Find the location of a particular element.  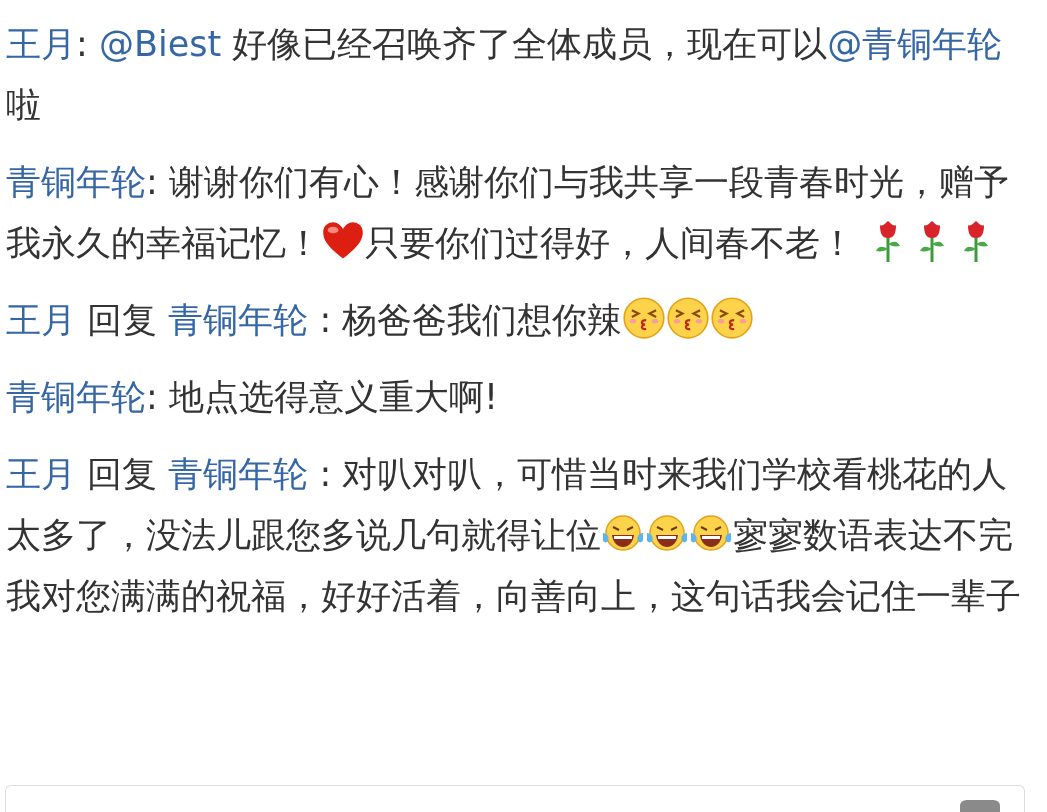

mention-link: @Biest is located at coordinates (160, 44).